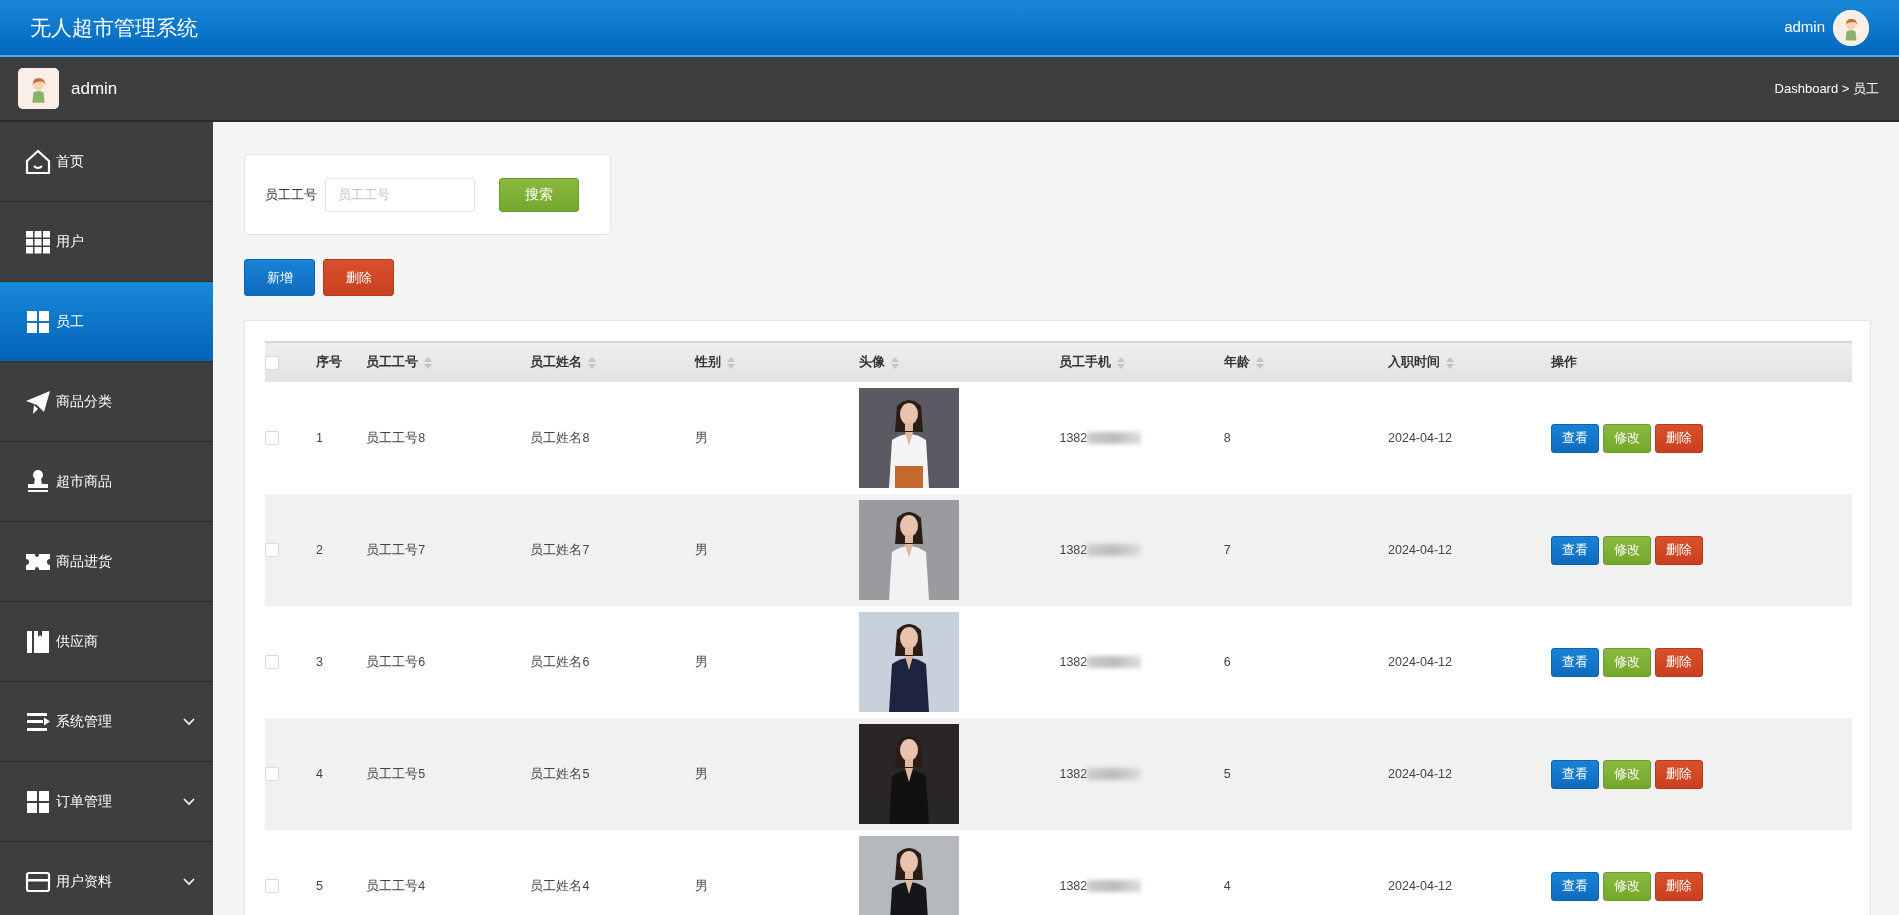 The height and width of the screenshot is (915, 1899). What do you see at coordinates (291, 194) in the screenshot?
I see `field-label: 员工工号` at bounding box center [291, 194].